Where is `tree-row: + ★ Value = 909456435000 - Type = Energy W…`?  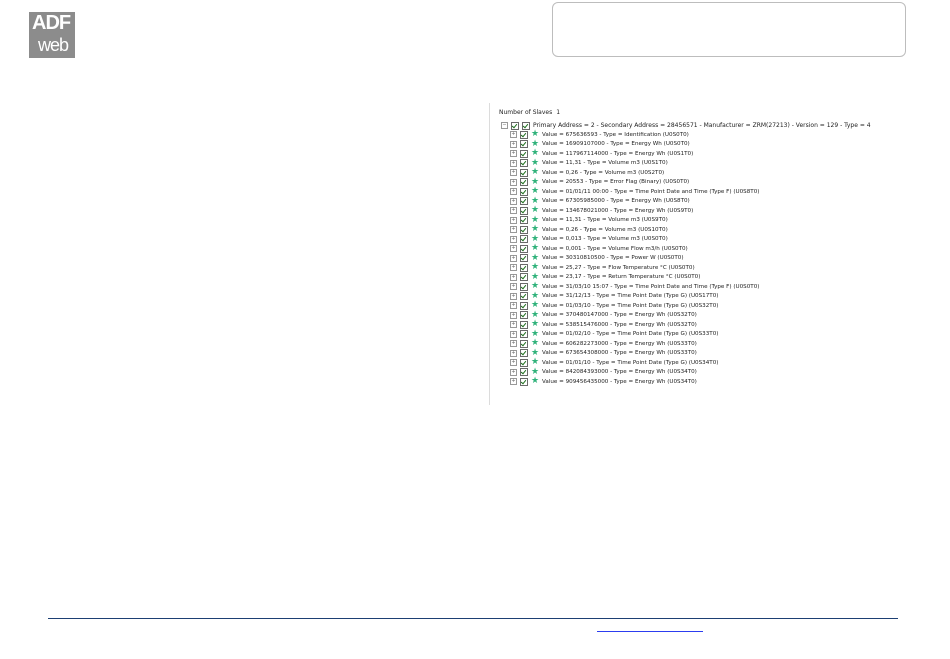
tree-row: + ★ Value = 909456435000 - Type = Energy W… is located at coordinates (634, 382).